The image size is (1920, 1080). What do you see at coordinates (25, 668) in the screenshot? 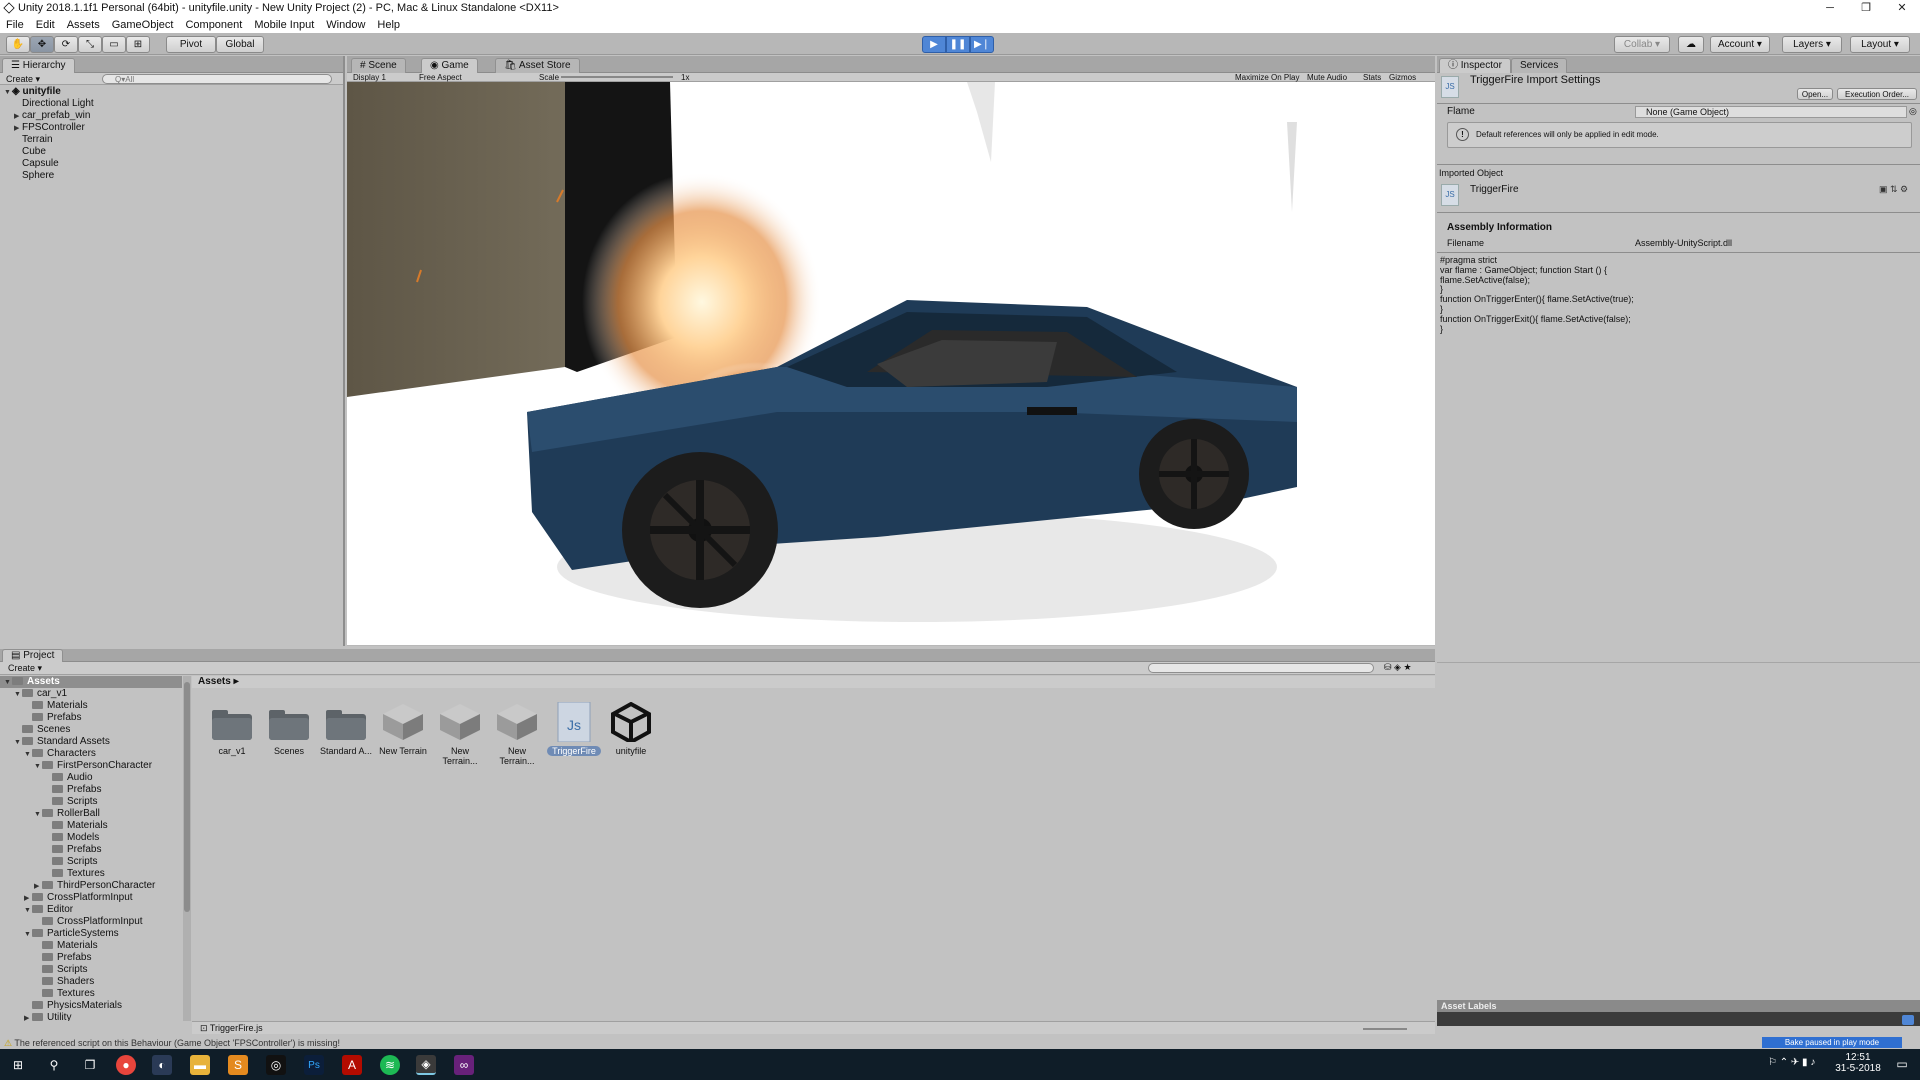
I see `project-create-button: Create ▾` at bounding box center [25, 668].